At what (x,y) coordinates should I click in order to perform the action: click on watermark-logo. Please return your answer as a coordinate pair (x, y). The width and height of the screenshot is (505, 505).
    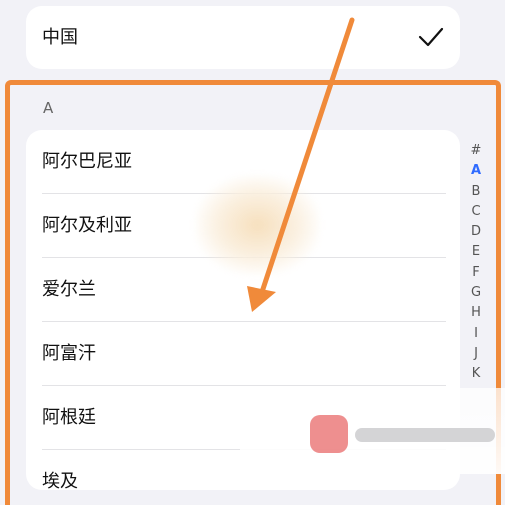
    Looking at the image, I should click on (329, 434).